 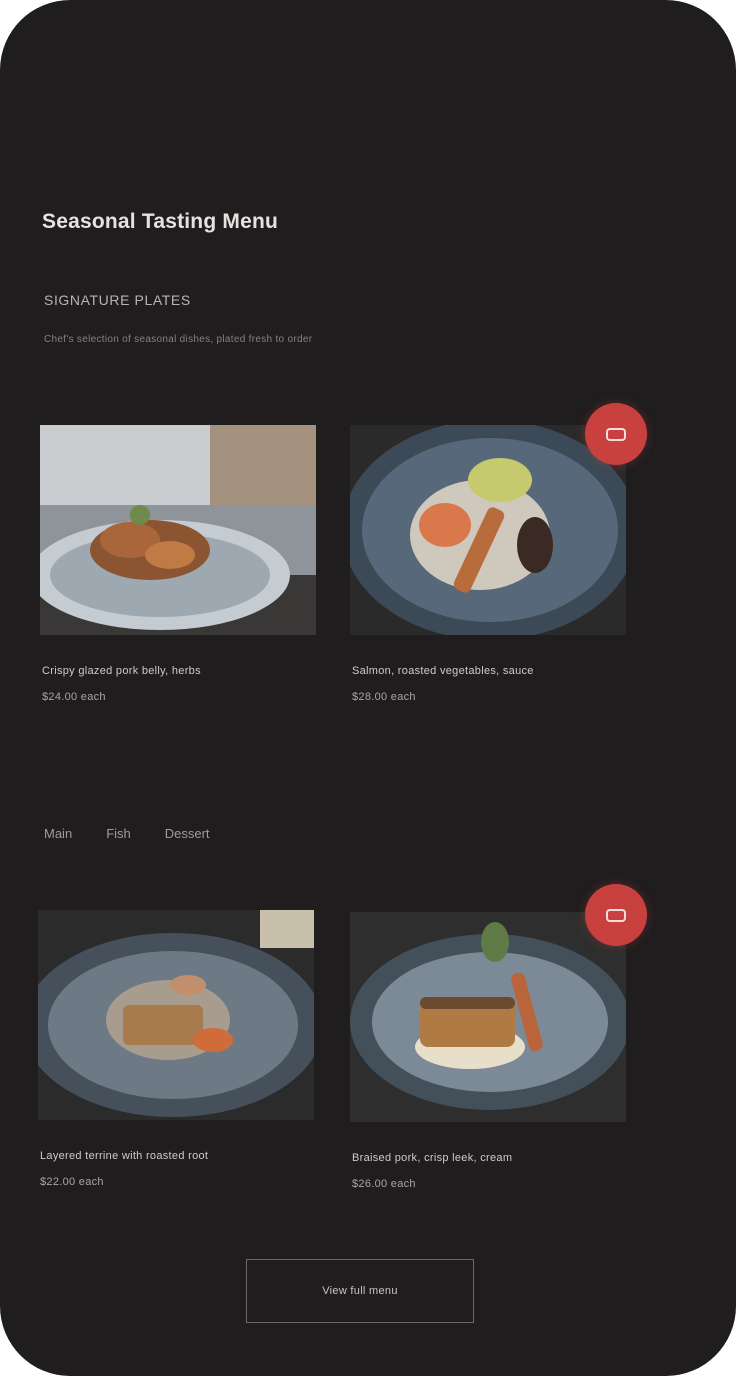 What do you see at coordinates (121, 671) in the screenshot?
I see `dish-name: Crispy glazed pork belly, herbs` at bounding box center [121, 671].